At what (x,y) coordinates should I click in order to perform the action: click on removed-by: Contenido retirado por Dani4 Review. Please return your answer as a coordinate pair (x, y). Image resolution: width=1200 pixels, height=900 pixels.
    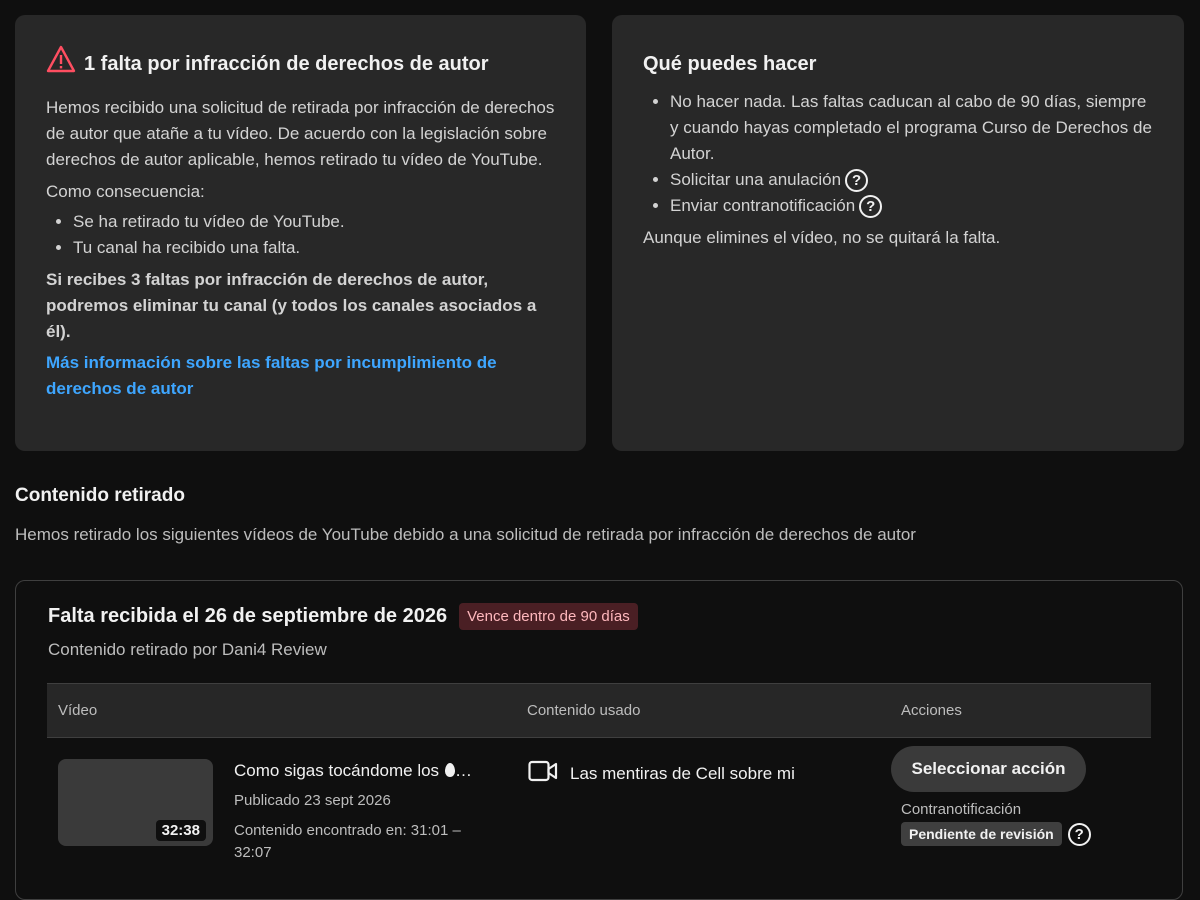
    Looking at the image, I should click on (187, 649).